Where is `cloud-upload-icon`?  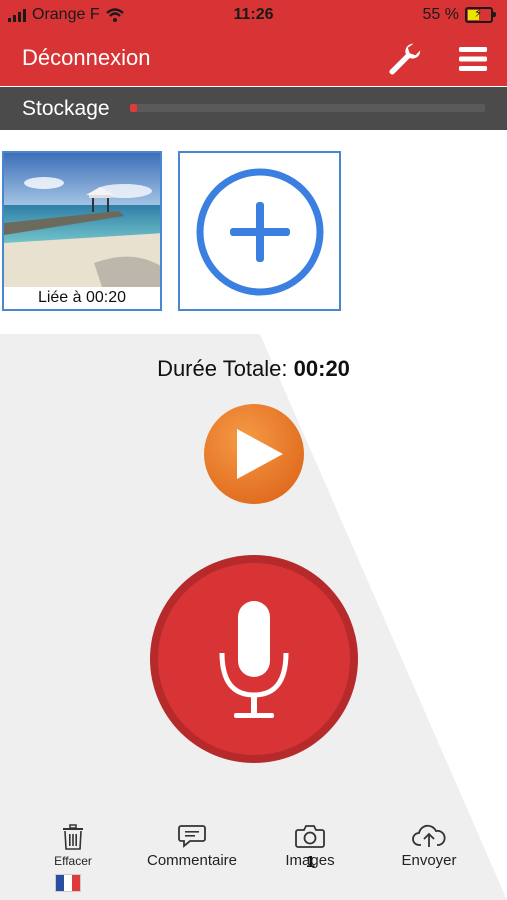 cloud-upload-icon is located at coordinates (429, 835).